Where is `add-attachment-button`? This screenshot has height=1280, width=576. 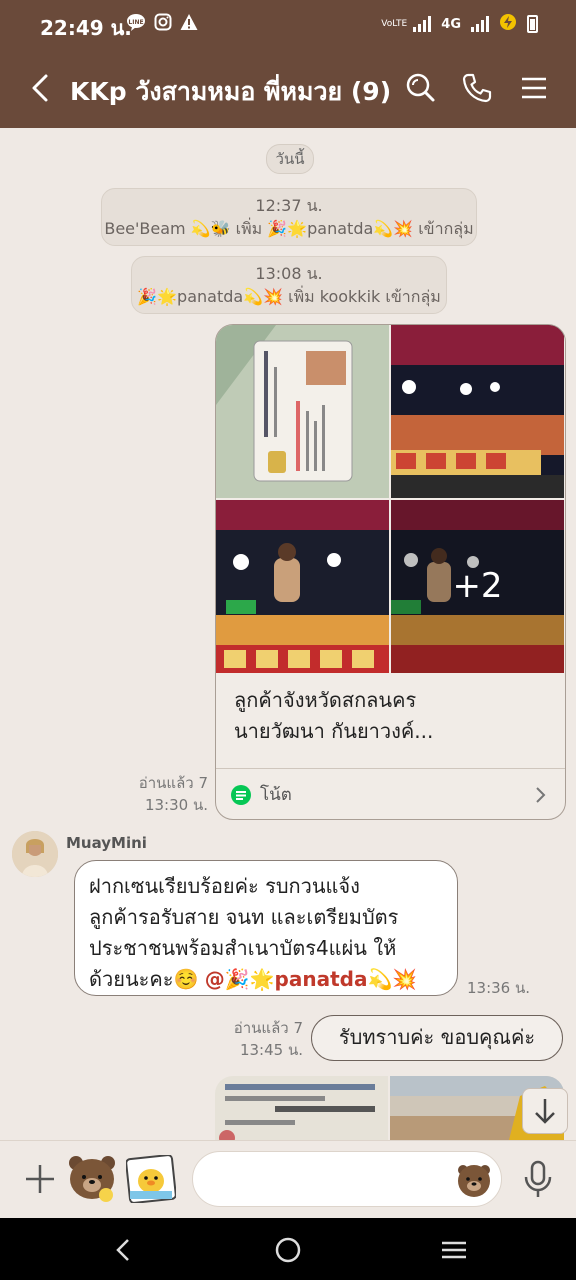
add-attachment-button is located at coordinates (40, 1179).